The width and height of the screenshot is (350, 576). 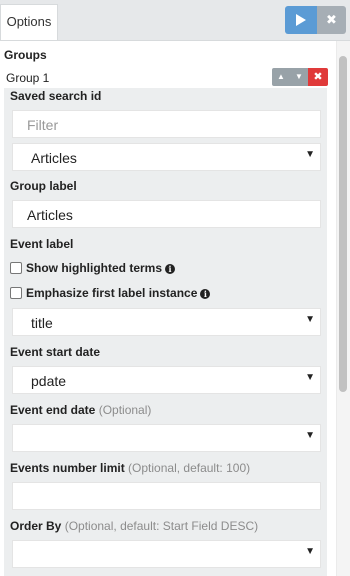 I want to click on event-end-label-text: Event end date, so click(x=53, y=410).